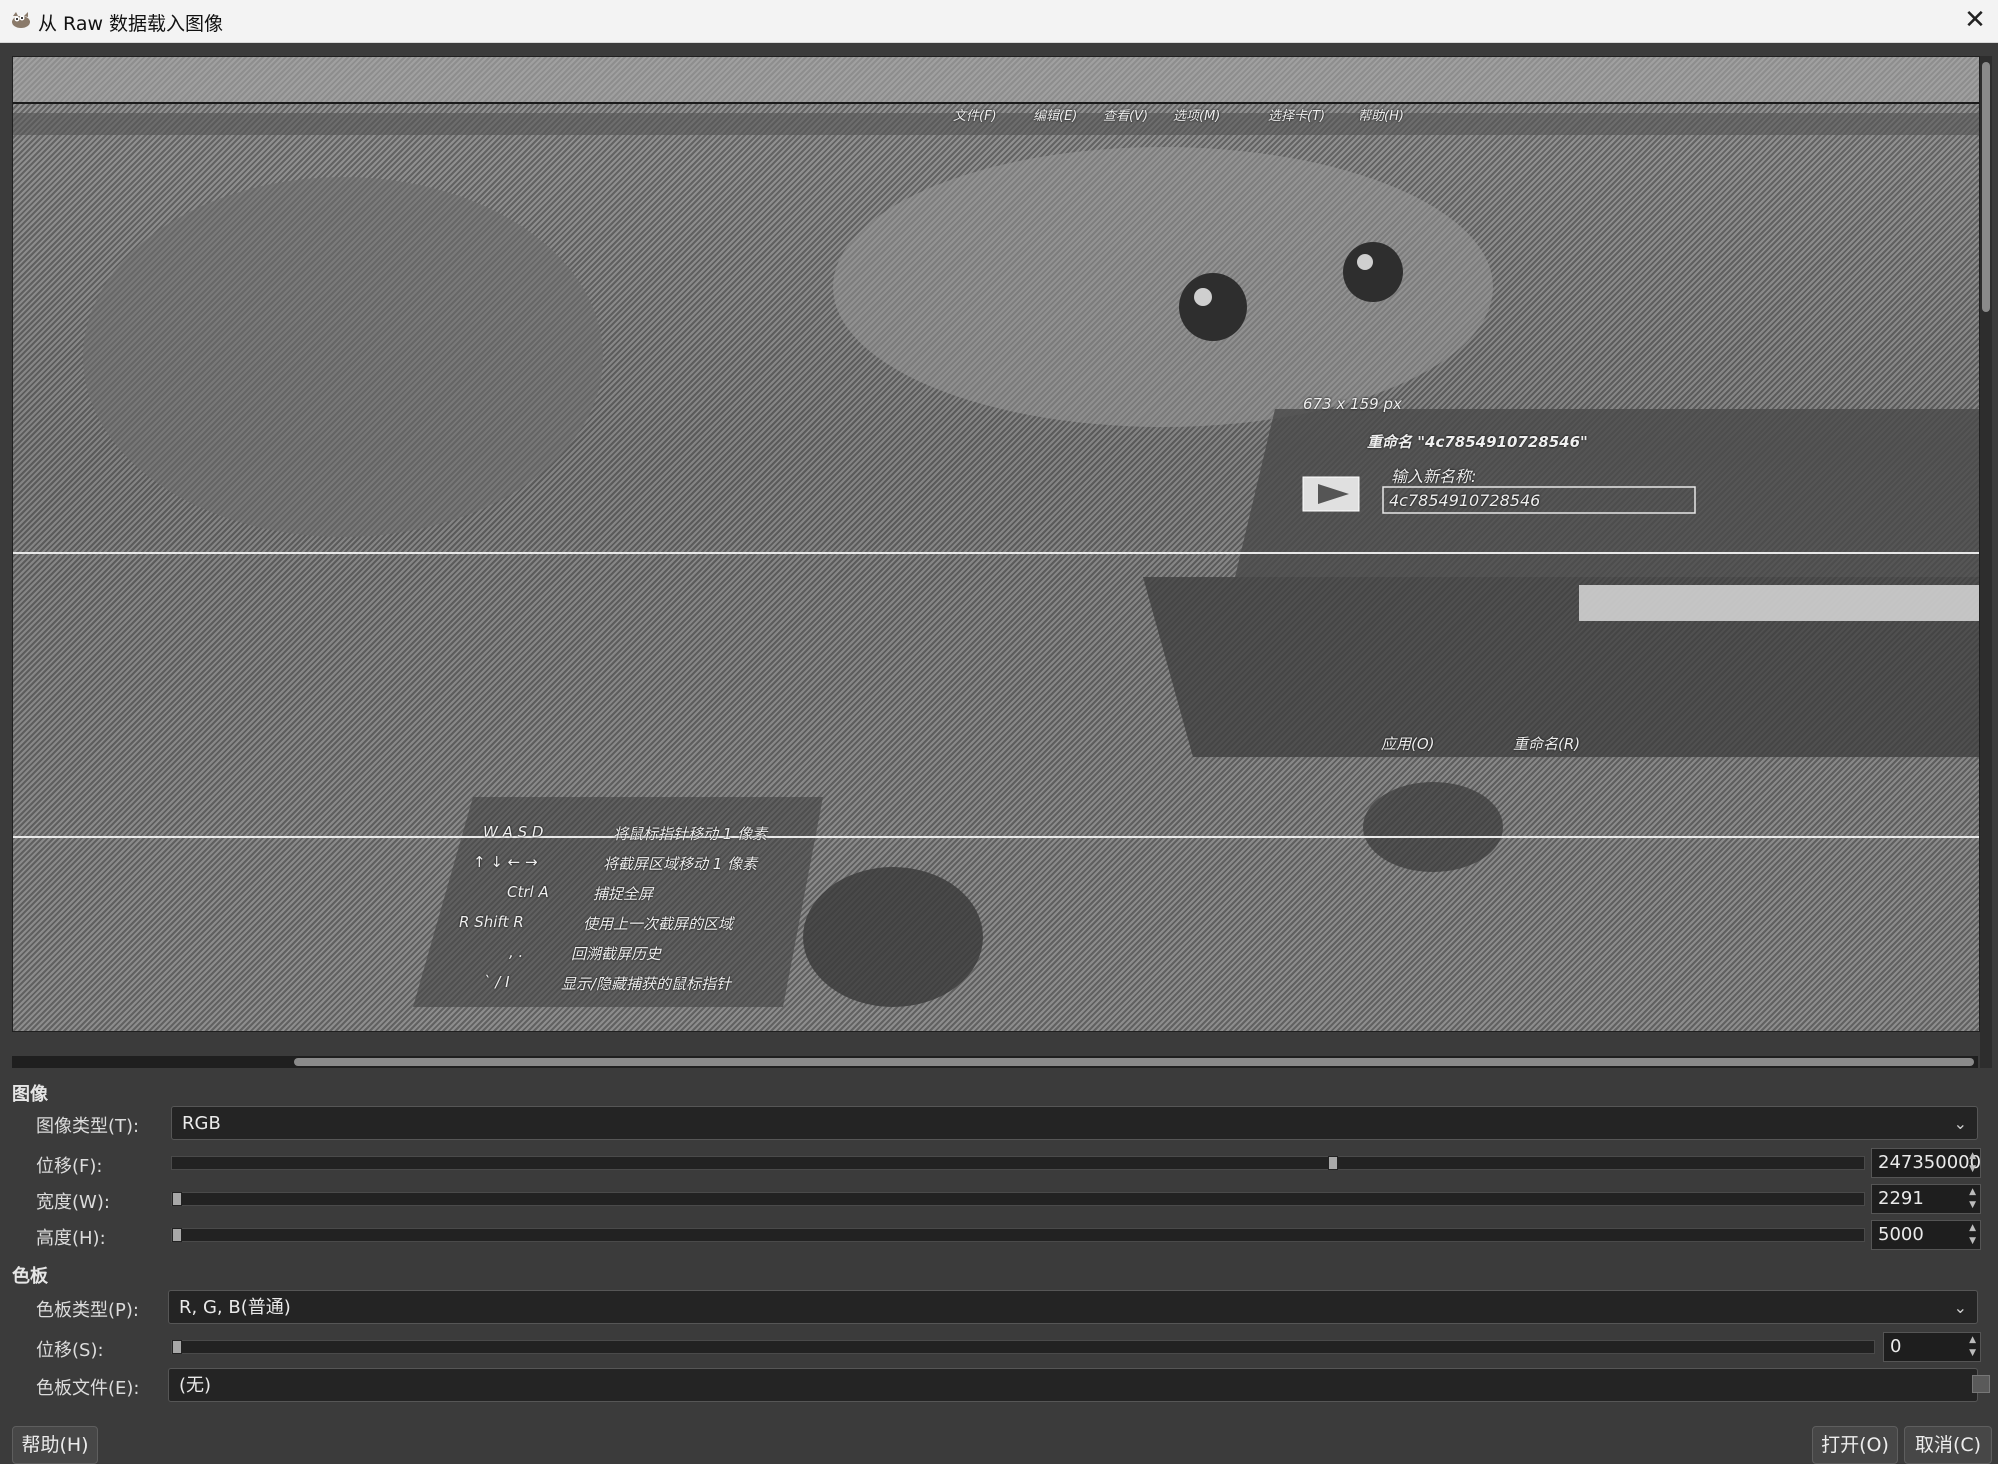 Image resolution: width=1998 pixels, height=1464 pixels. I want to click on palette-file-chooser: (无), so click(1073, 1385).